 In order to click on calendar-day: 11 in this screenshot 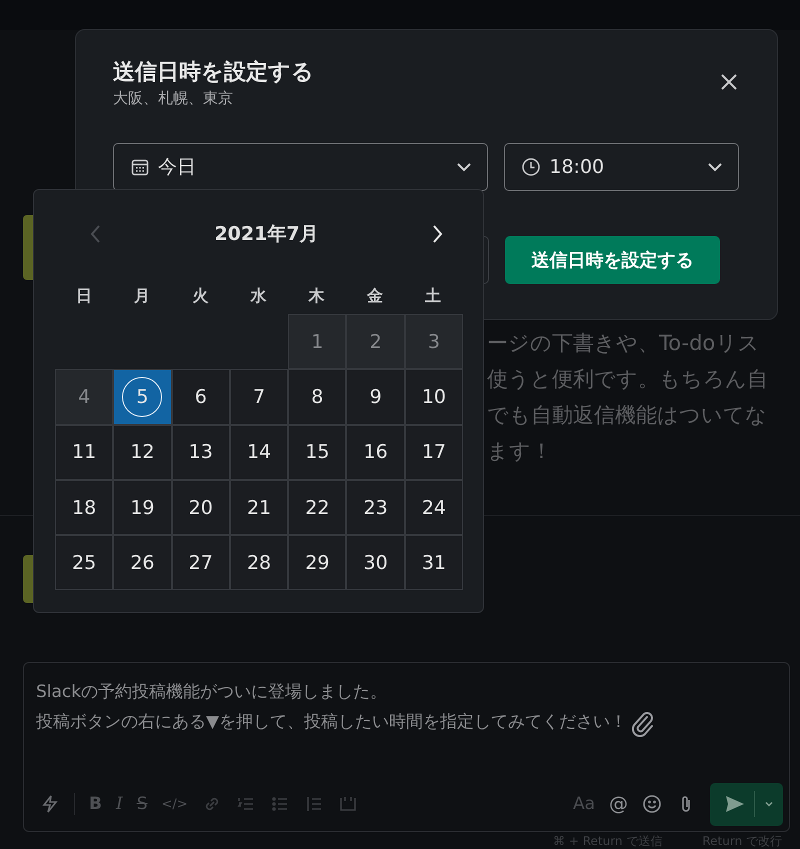, I will do `click(84, 452)`.